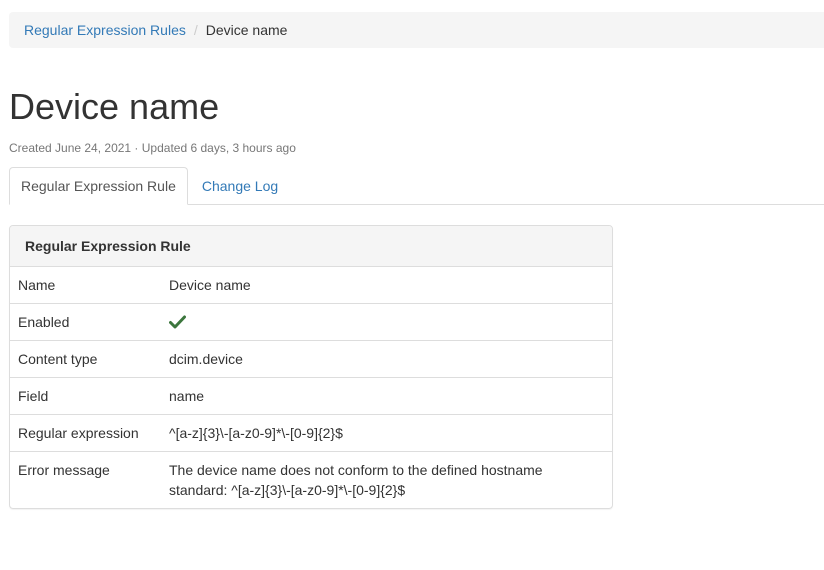  Describe the element at coordinates (85, 396) in the screenshot. I see `row-key-field: Field` at that location.